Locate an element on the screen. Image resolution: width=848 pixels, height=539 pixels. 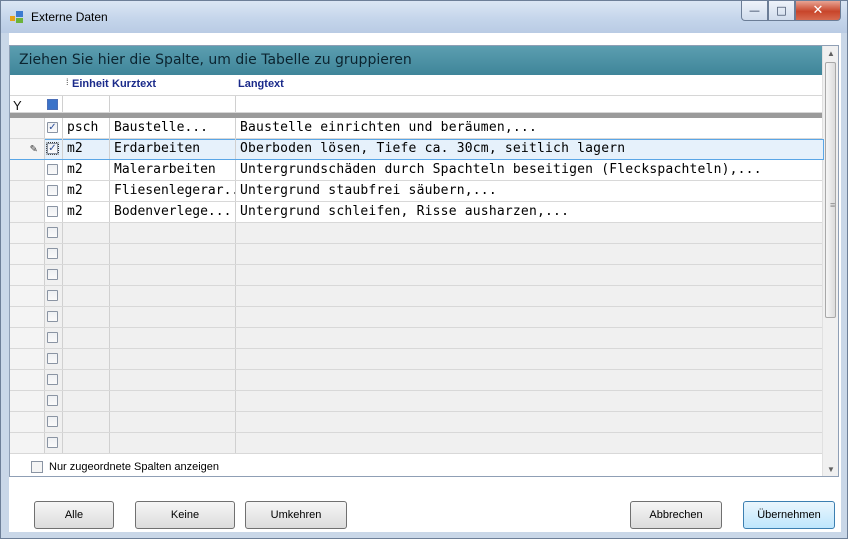
column-header-einheit: Einheit is located at coordinates (89, 85).